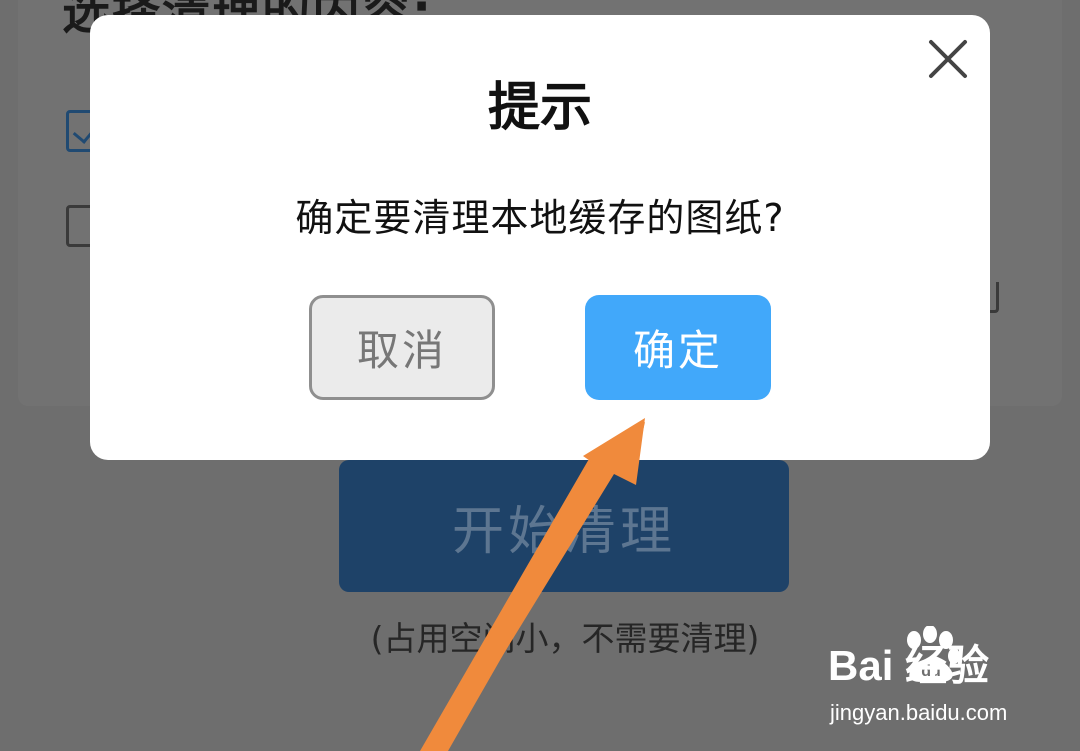 The width and height of the screenshot is (1080, 751). Describe the element at coordinates (919, 712) in the screenshot. I see `watermark-url: jingyan.baidu.com` at that location.